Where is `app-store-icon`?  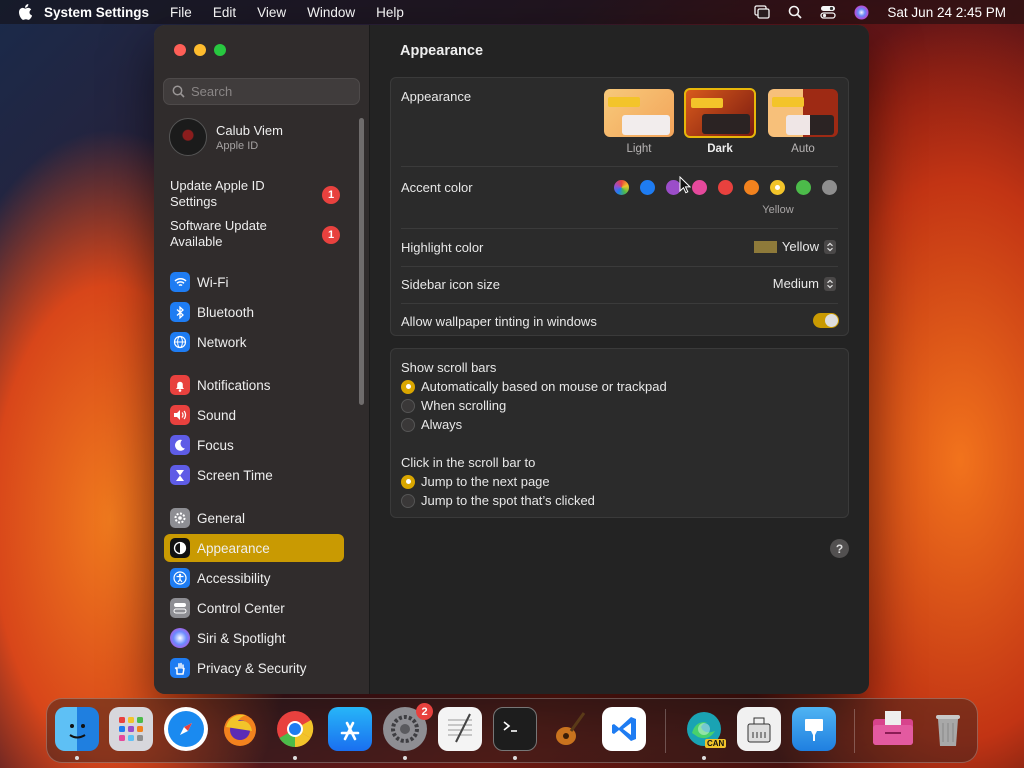 app-store-icon is located at coordinates (350, 729).